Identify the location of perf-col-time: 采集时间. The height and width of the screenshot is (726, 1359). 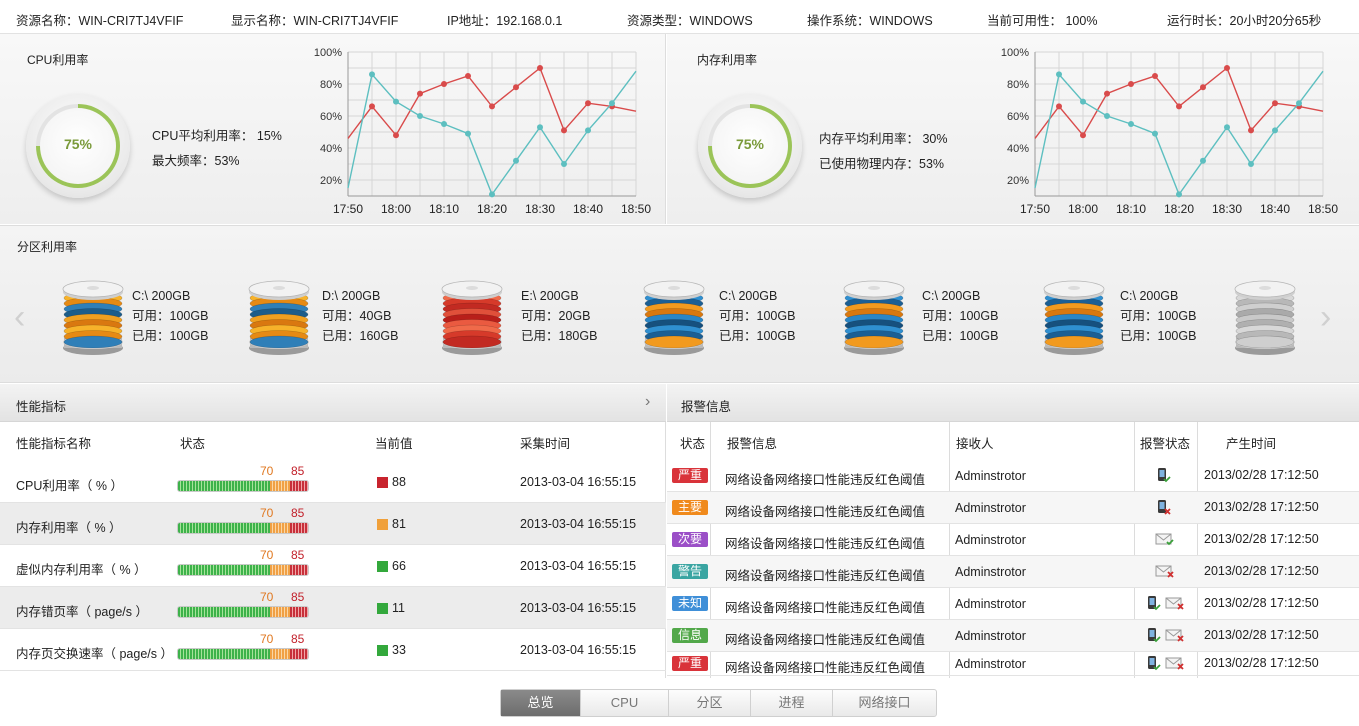
(545, 444).